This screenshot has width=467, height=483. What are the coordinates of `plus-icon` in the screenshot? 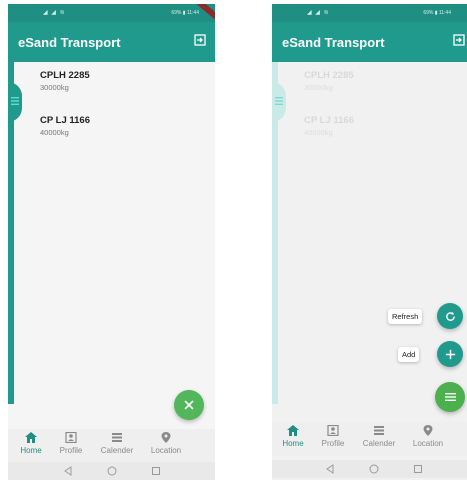 It's located at (450, 354).